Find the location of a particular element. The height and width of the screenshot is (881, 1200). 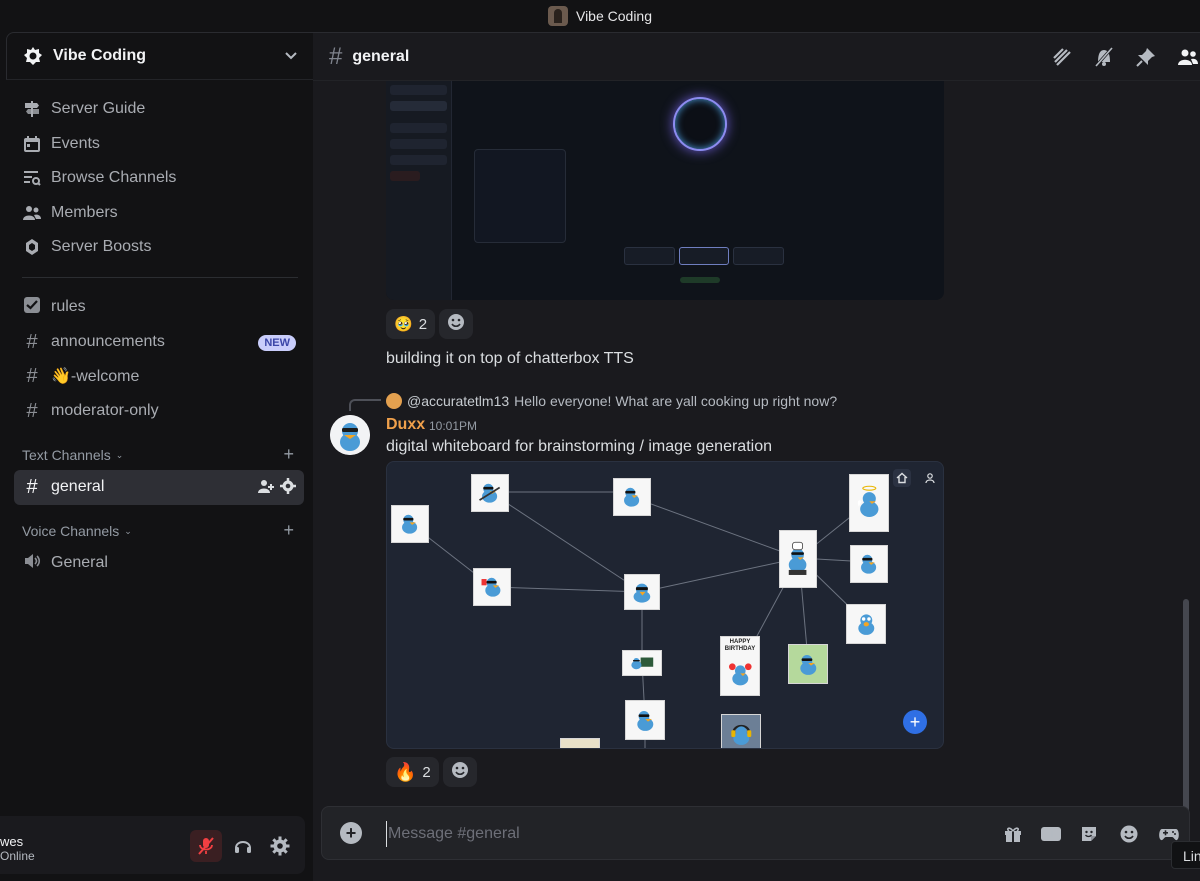

pleading-face-icon: 🥹 is located at coordinates (403, 324).